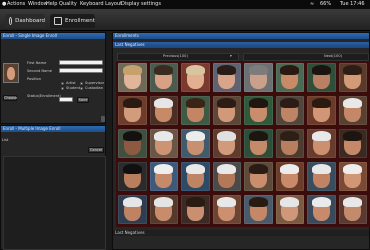 Image resolution: width=370 pixels, height=250 pixels. What do you see at coordinates (58, 21) in the screenshot?
I see `enrollment-icon` at bounding box center [58, 21].